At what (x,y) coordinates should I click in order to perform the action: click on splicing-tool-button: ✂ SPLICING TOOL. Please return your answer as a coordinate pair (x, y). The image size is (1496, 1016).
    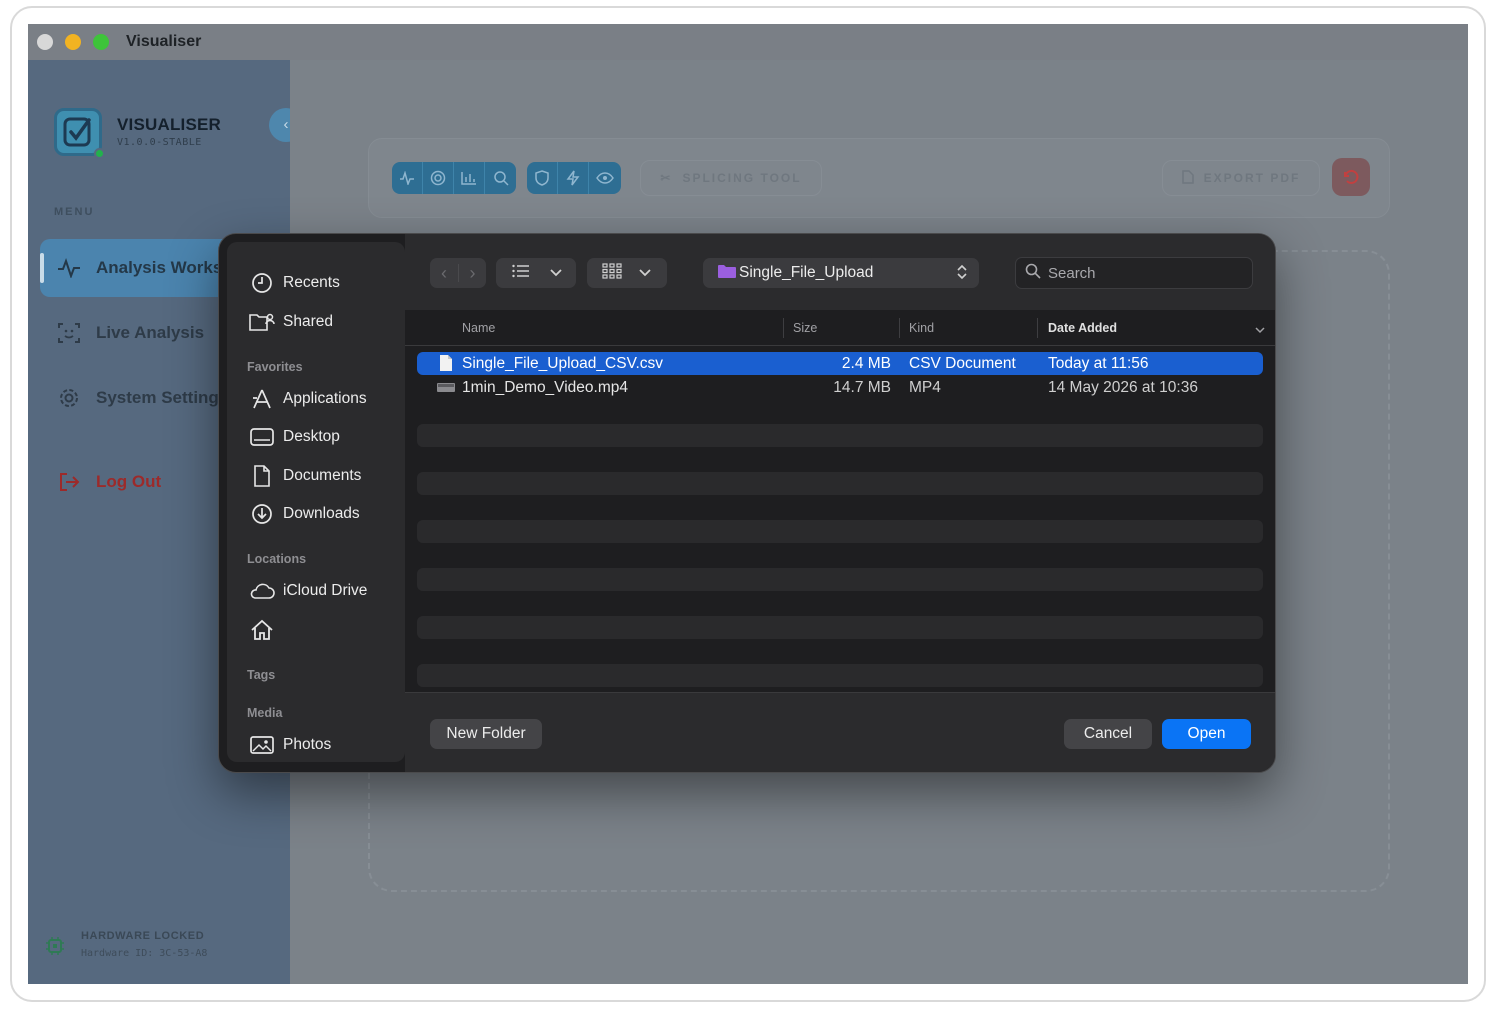
    Looking at the image, I should click on (731, 178).